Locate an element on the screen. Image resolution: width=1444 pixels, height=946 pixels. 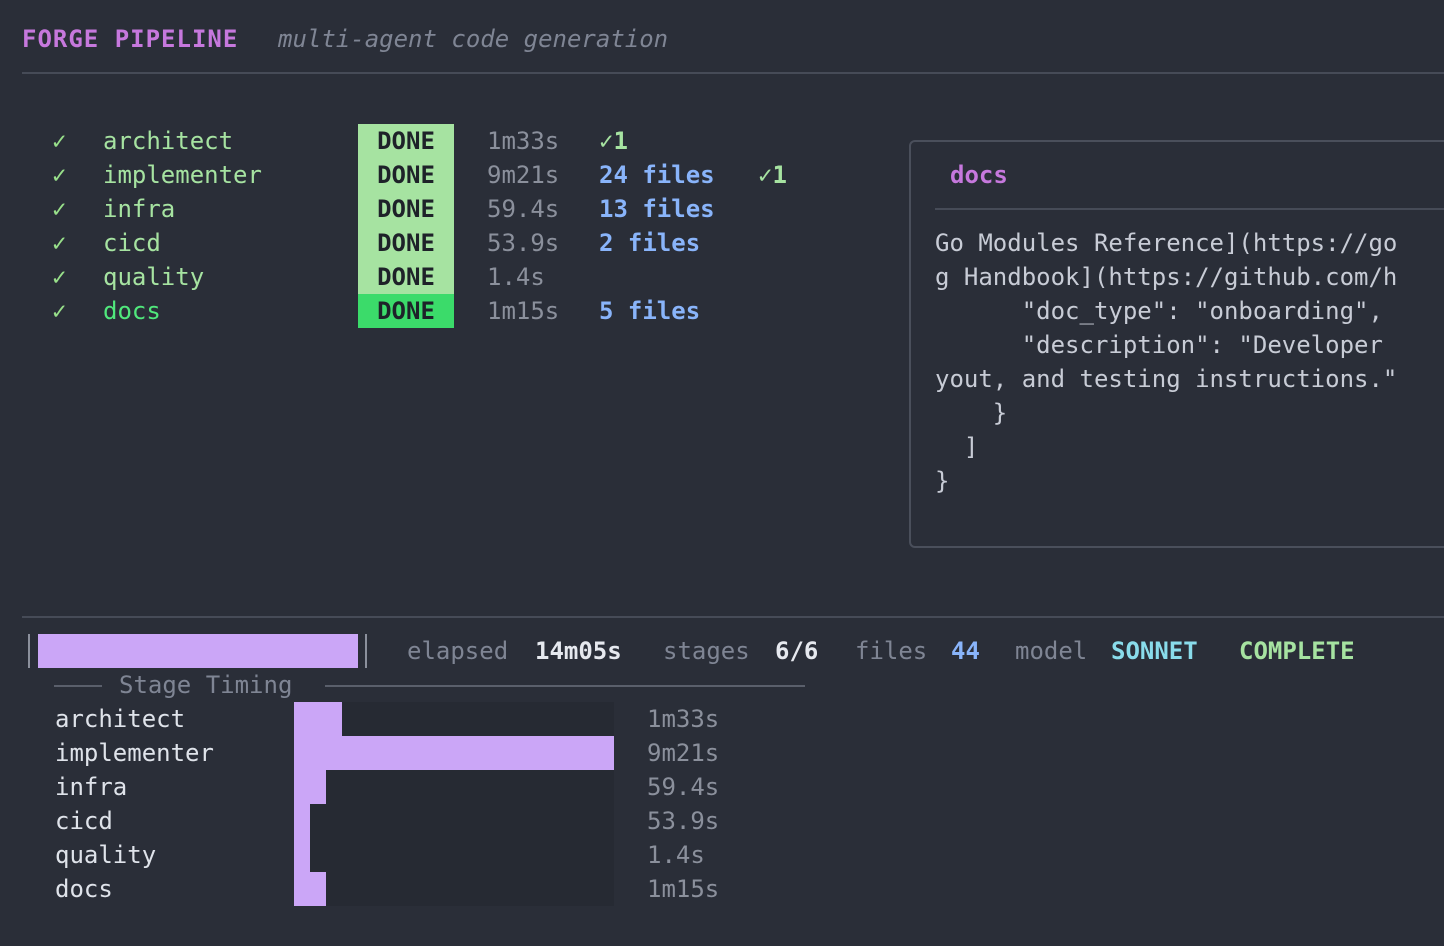
elapsed-value: 14m05s is located at coordinates (578, 651).